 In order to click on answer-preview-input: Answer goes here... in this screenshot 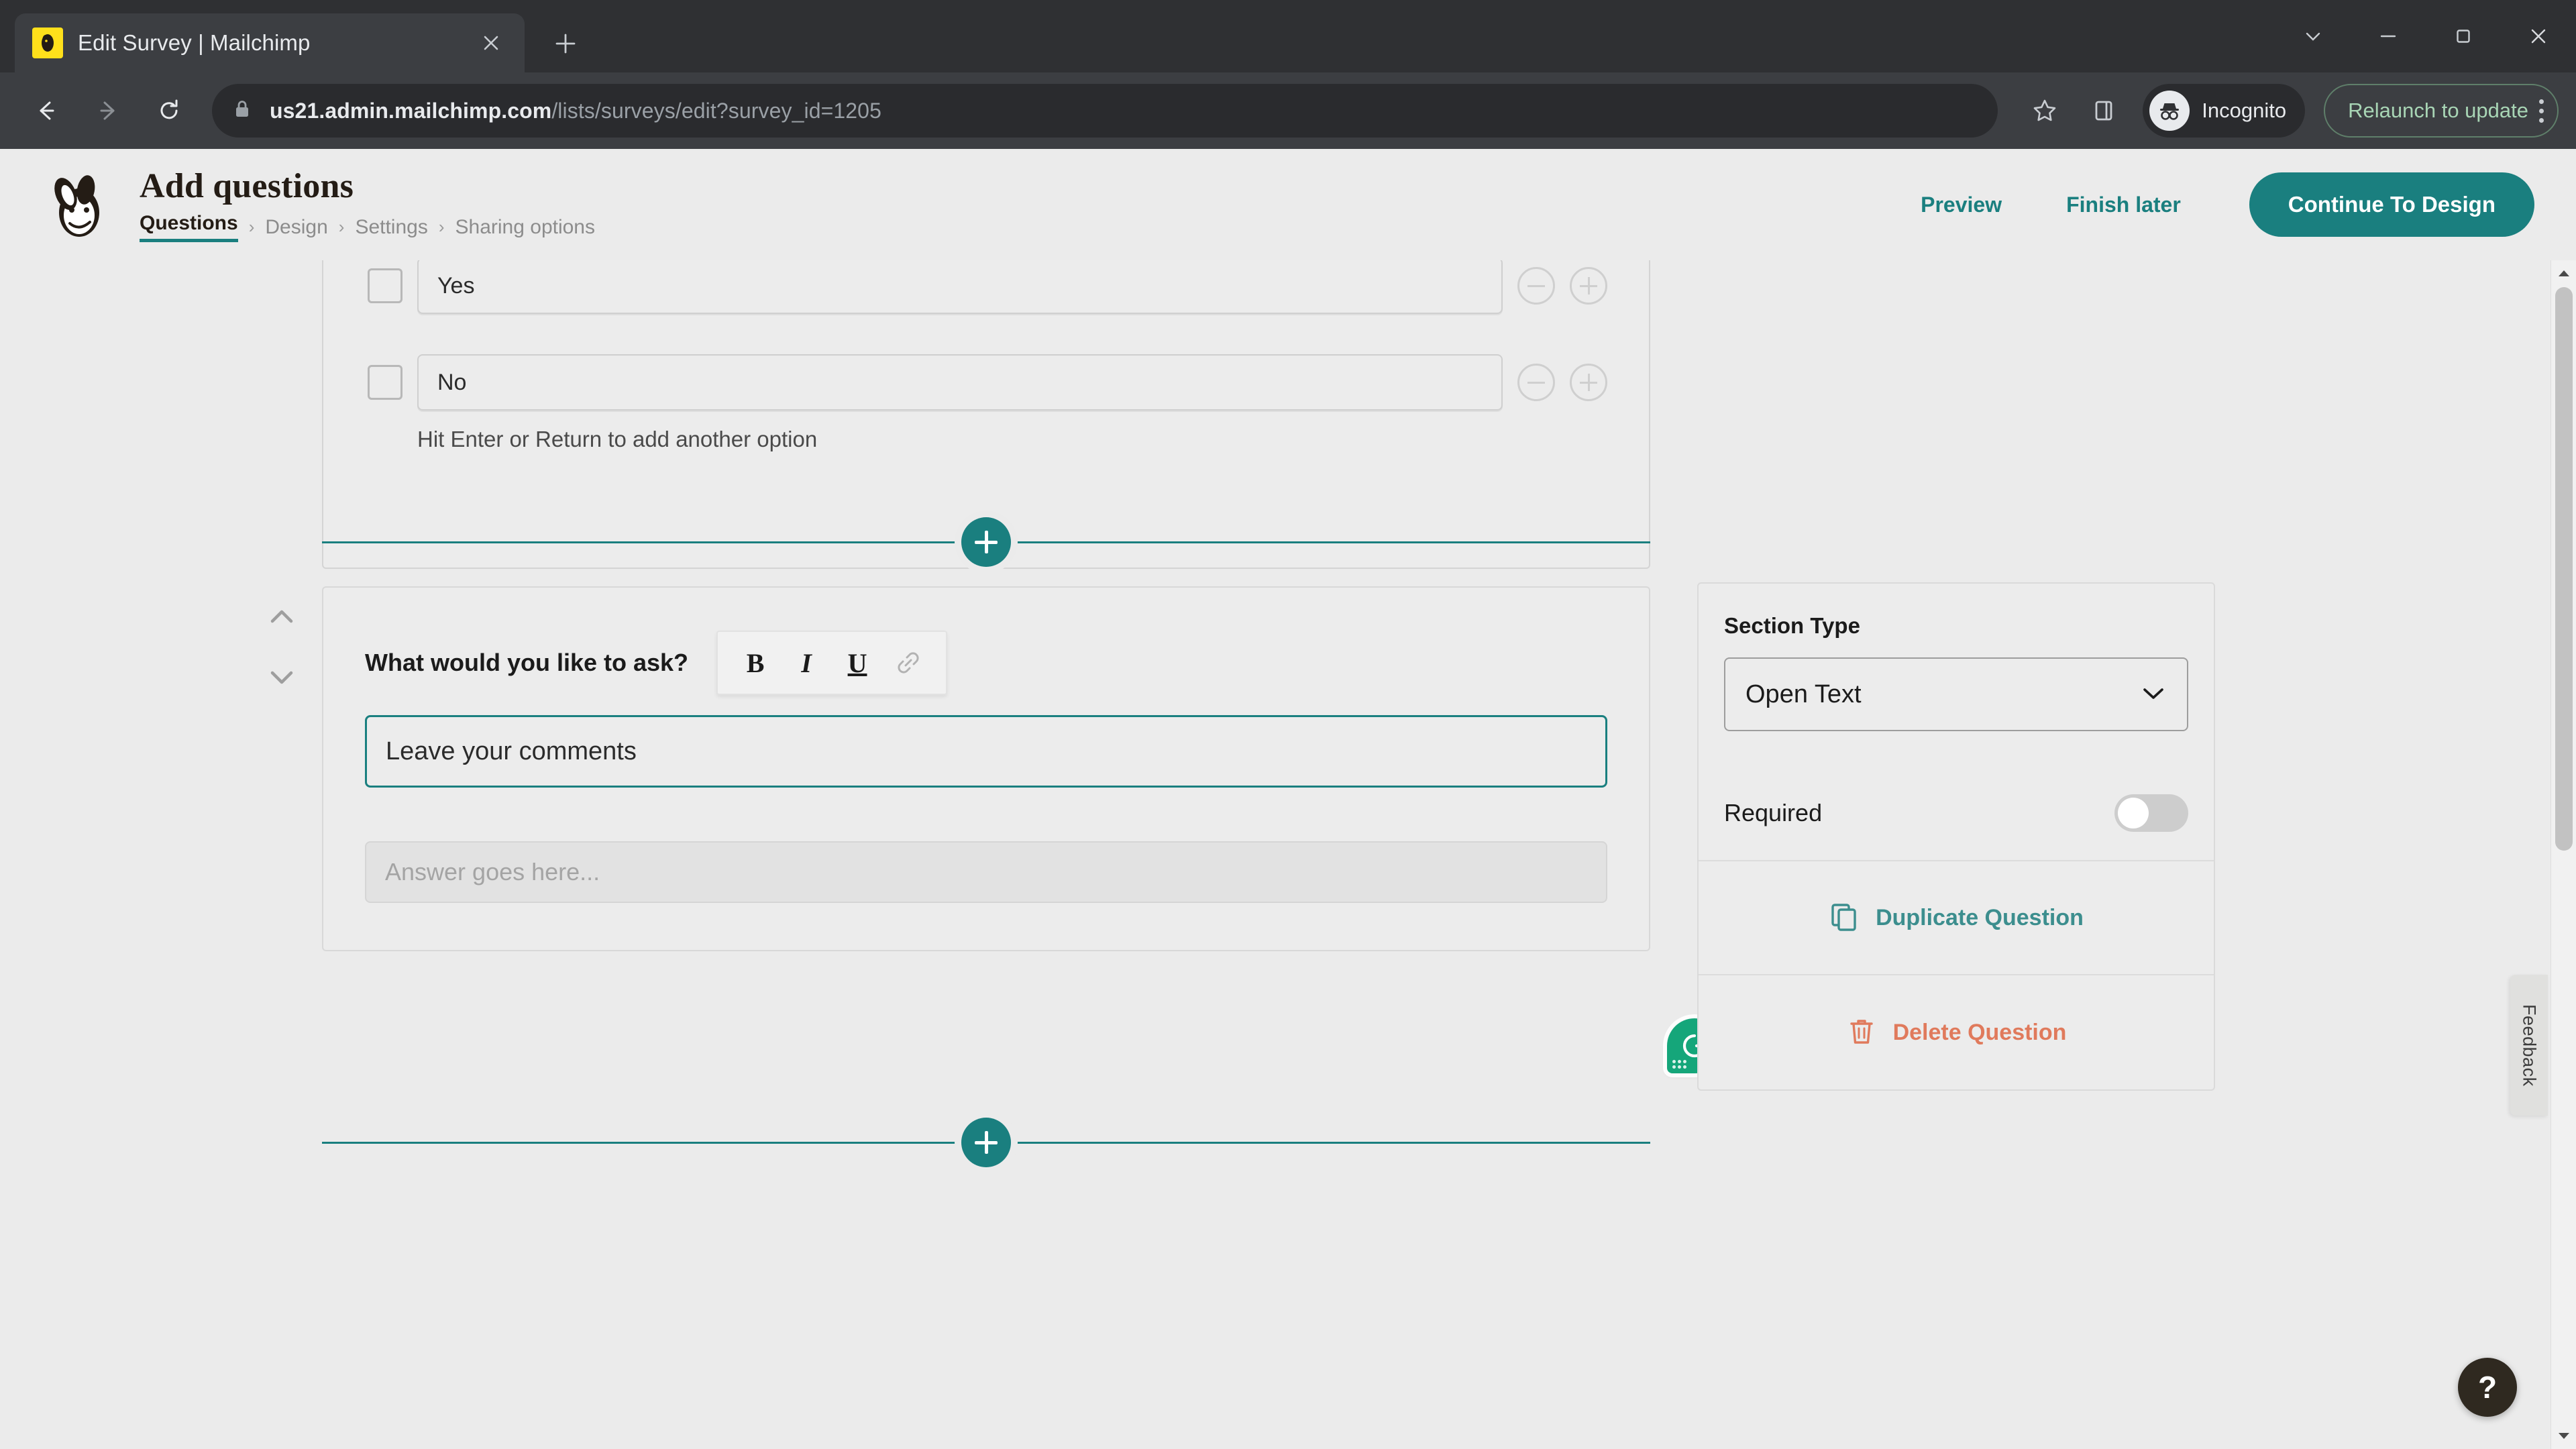, I will do `click(986, 872)`.